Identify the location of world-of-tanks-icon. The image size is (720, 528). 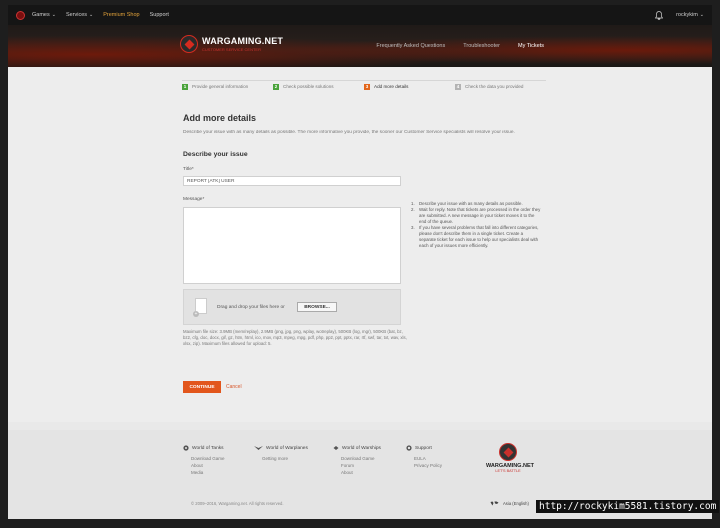
(186, 448).